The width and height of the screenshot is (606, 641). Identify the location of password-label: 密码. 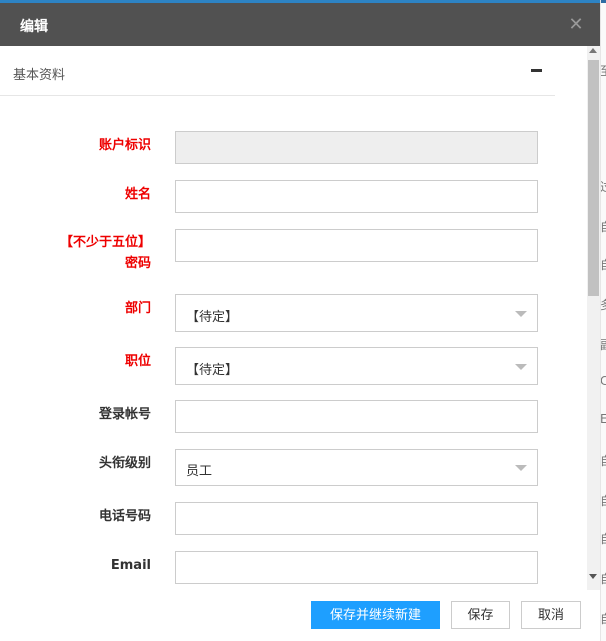
(137, 263).